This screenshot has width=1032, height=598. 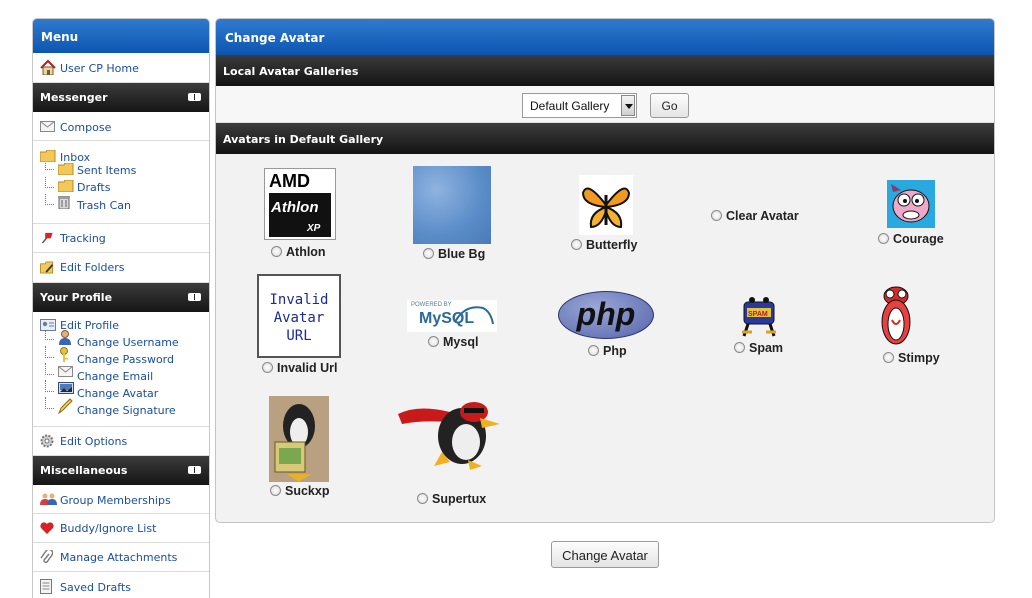 I want to click on sidebar-item-tracking: Tracking, so click(x=121, y=238).